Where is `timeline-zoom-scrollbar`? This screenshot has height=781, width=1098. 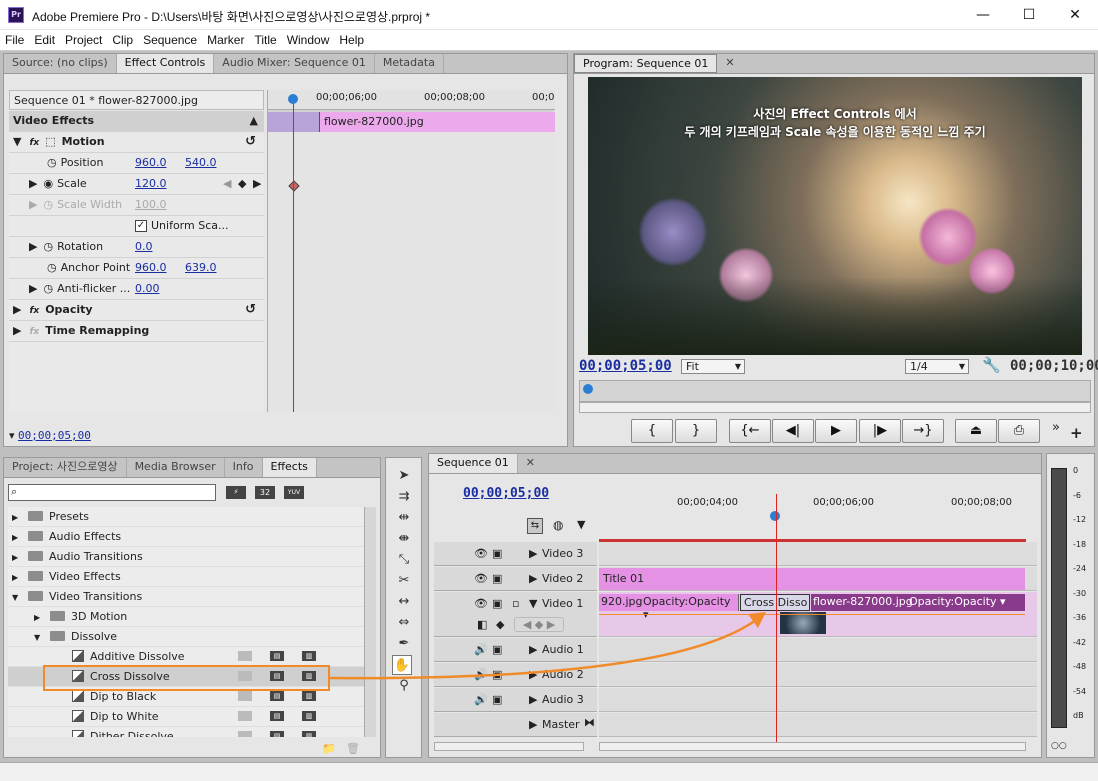 timeline-zoom-scrollbar is located at coordinates (812, 746).